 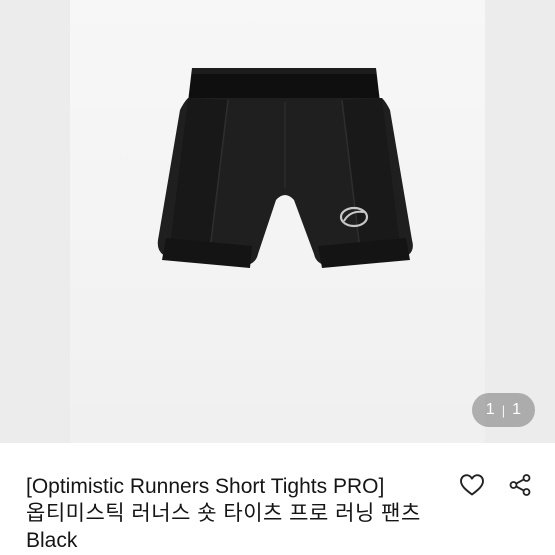 I want to click on gallery-edge-right, so click(x=520, y=221).